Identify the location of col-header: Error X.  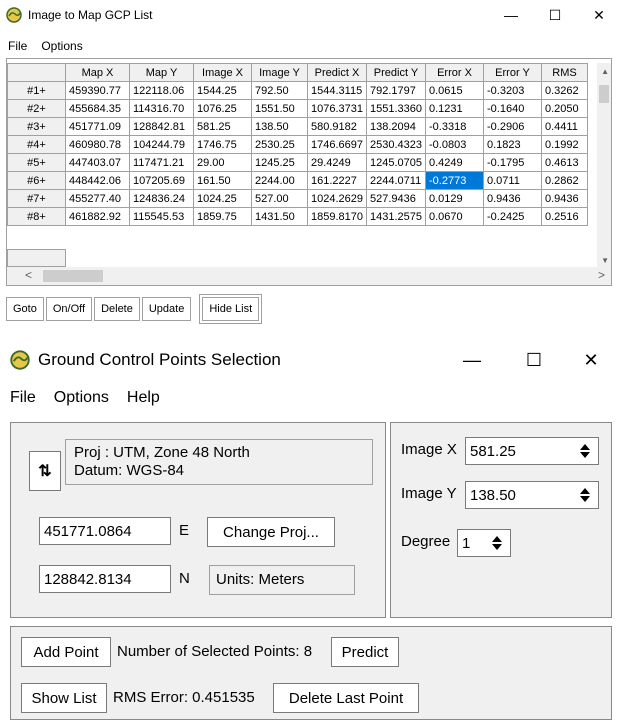
(454, 72).